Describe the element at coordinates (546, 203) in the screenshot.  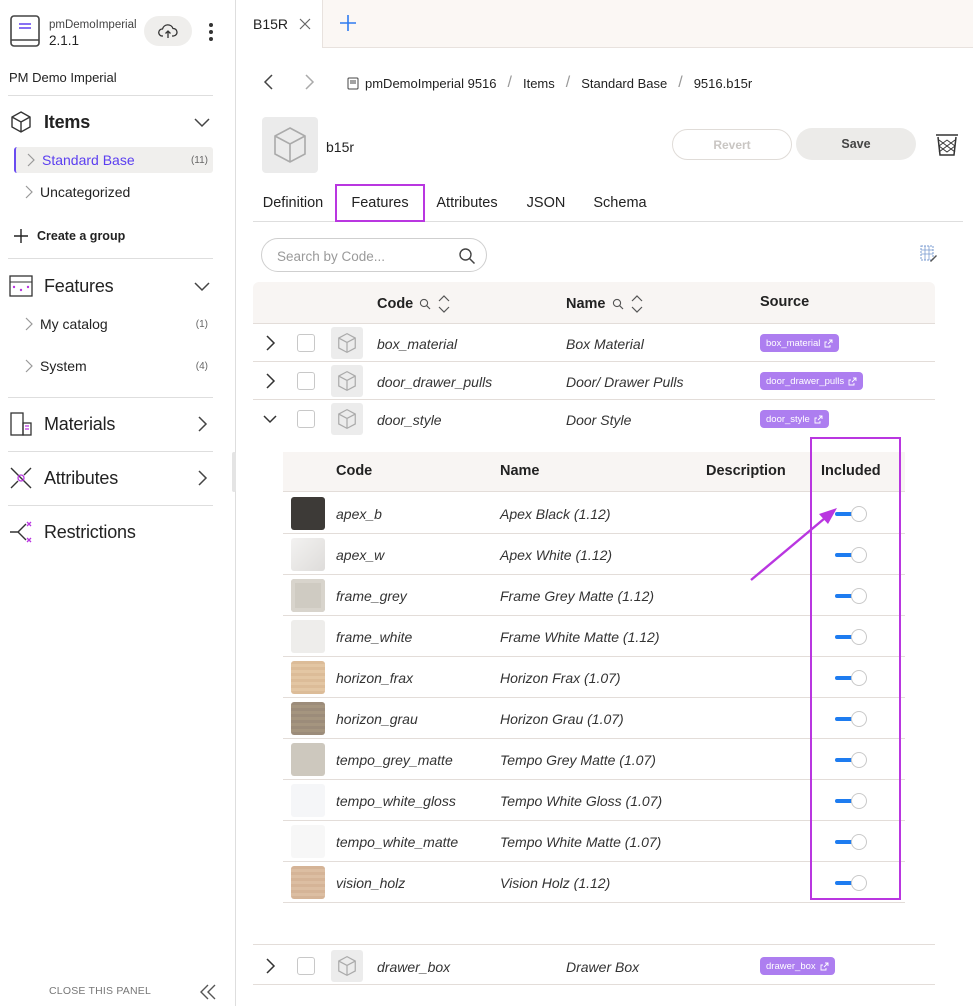
I see `tab-json: JSON` at that location.